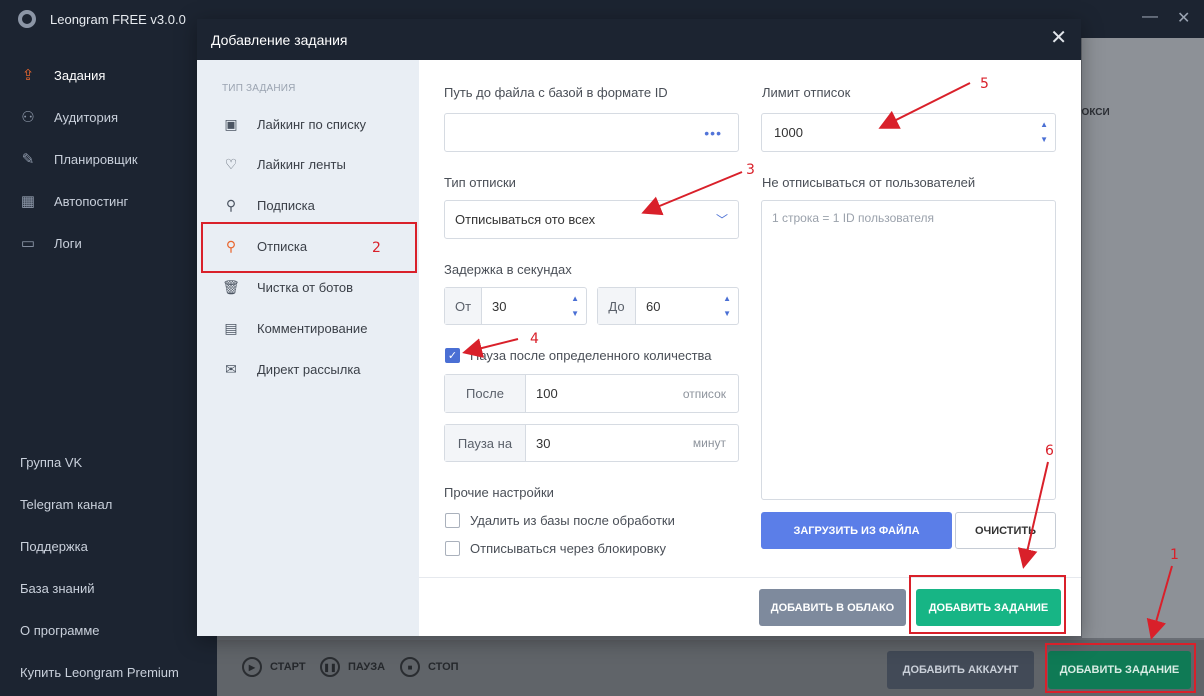 This screenshot has height=696, width=1204. What do you see at coordinates (1058, 38) in the screenshot?
I see `close-icon: ✕` at bounding box center [1058, 38].